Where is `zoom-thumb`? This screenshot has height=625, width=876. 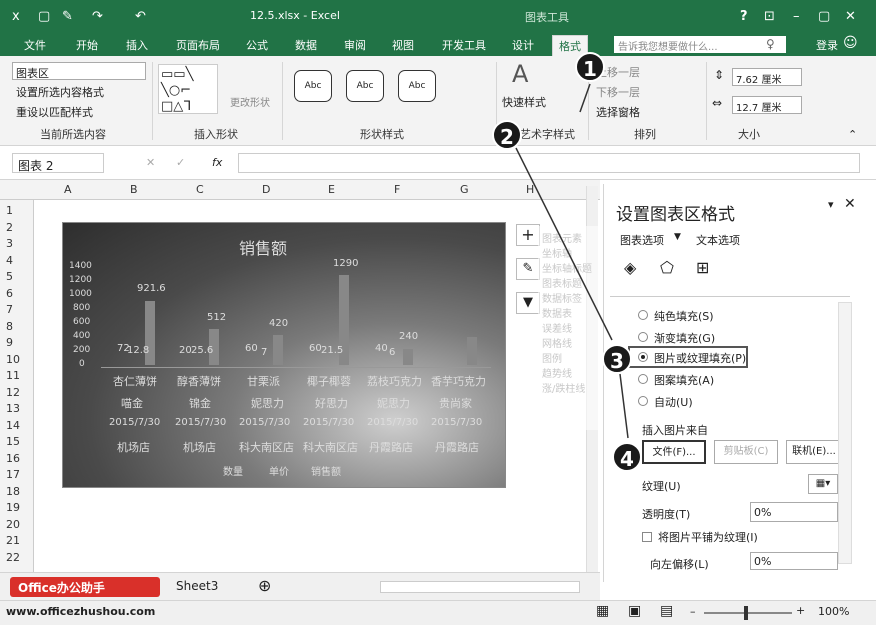 zoom-thumb is located at coordinates (746, 613).